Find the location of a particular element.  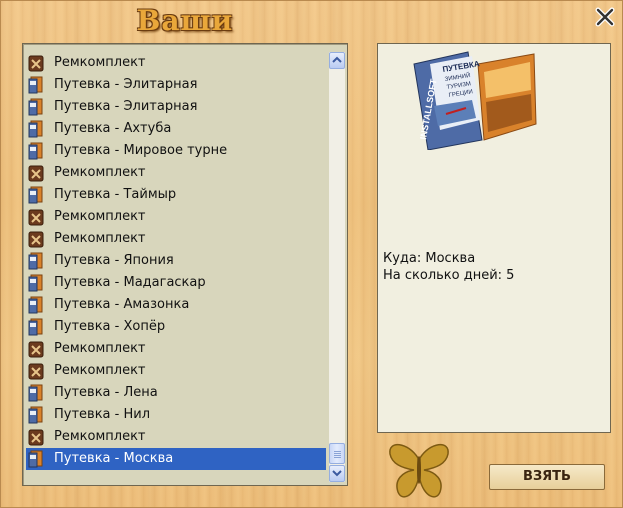

list-item-label: Путевка - Япония is located at coordinates (114, 260).